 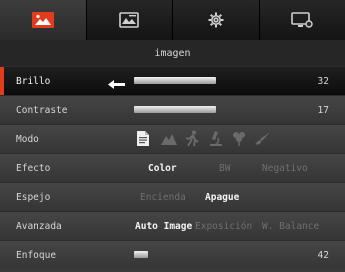 What do you see at coordinates (163, 197) in the screenshot?
I see `espejo-option-encienda: Encienda` at bounding box center [163, 197].